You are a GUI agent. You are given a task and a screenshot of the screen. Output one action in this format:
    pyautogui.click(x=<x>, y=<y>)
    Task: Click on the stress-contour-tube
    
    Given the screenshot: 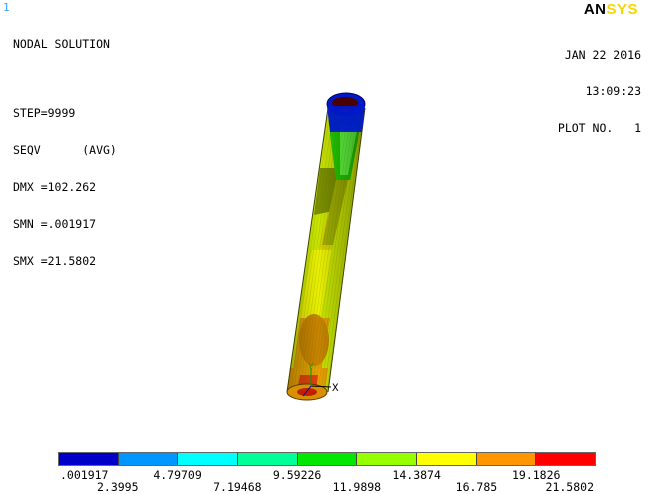 What is the action you would take?
    pyautogui.click(x=326, y=246)
    